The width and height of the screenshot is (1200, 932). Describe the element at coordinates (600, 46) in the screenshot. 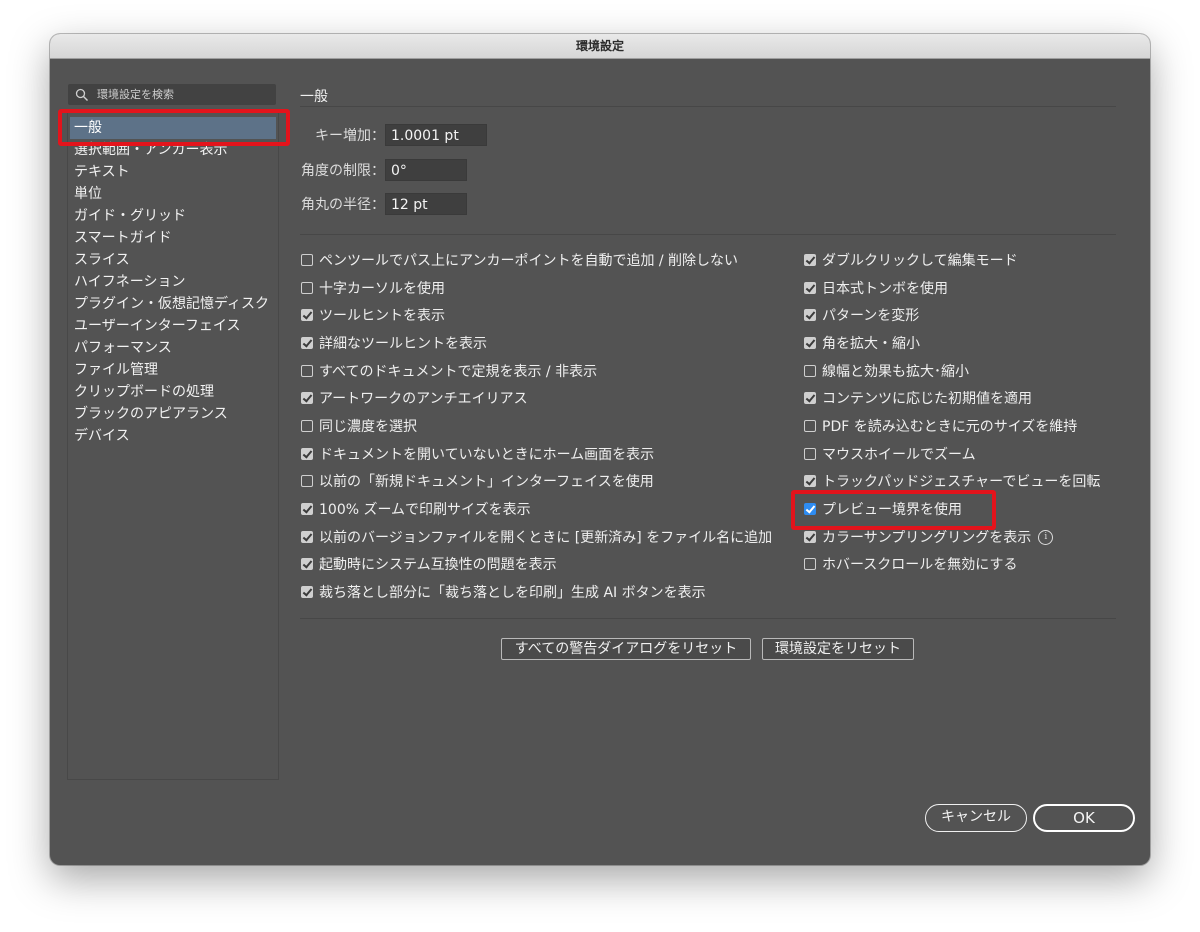

I see `window-title: 環境設定` at that location.